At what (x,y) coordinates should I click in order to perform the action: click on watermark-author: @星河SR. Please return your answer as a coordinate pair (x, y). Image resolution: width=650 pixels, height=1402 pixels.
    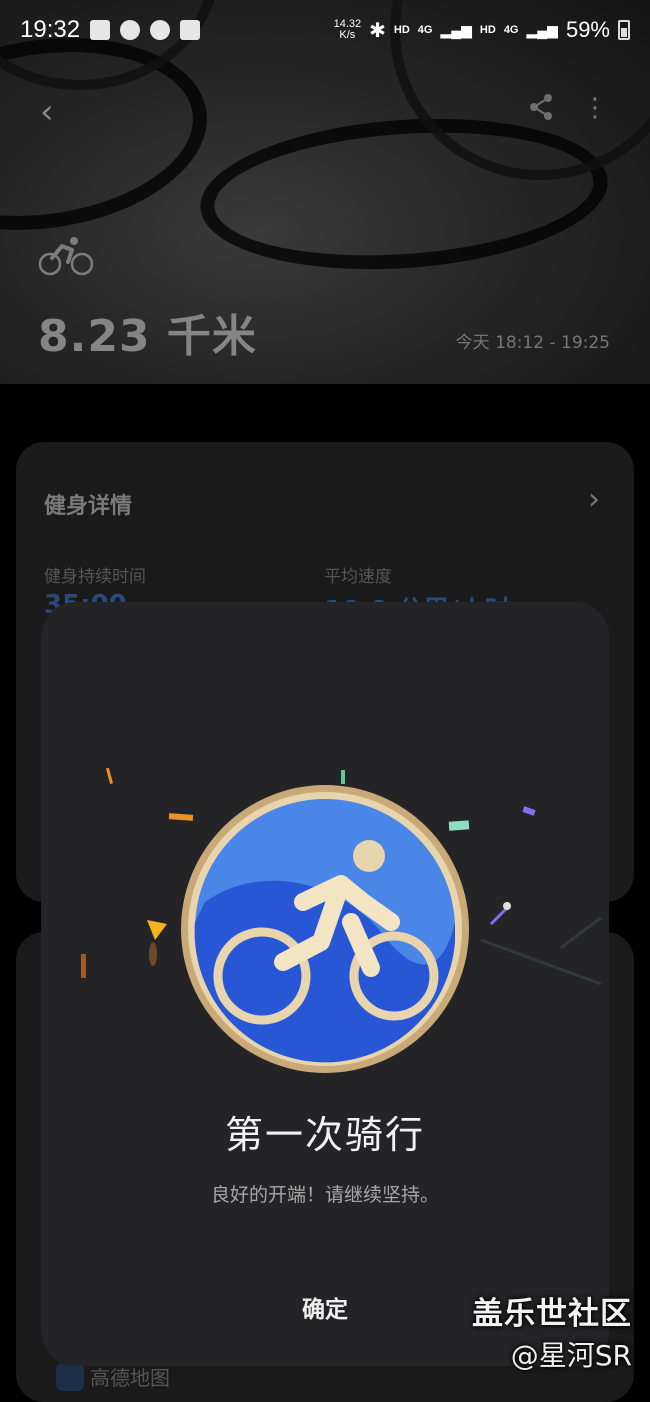
    Looking at the image, I should click on (571, 1355).